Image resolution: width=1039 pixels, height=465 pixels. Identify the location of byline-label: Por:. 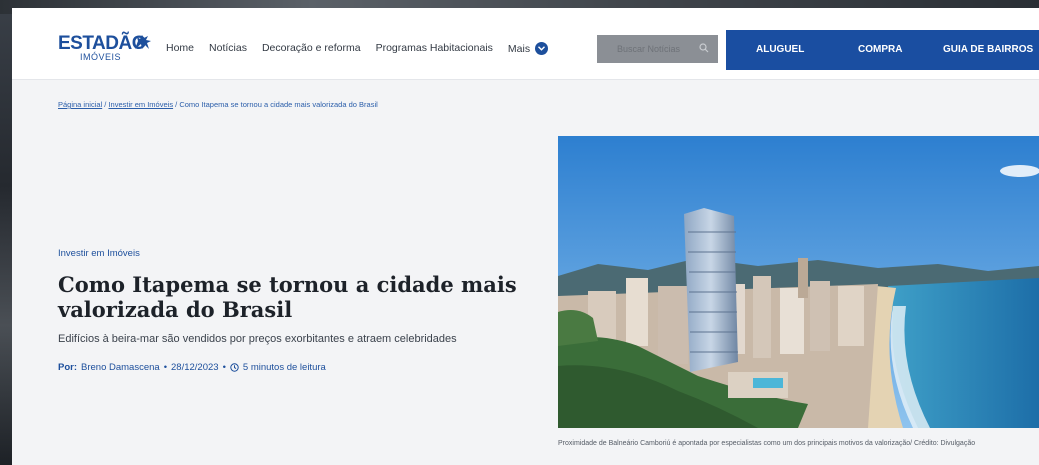
(67, 367).